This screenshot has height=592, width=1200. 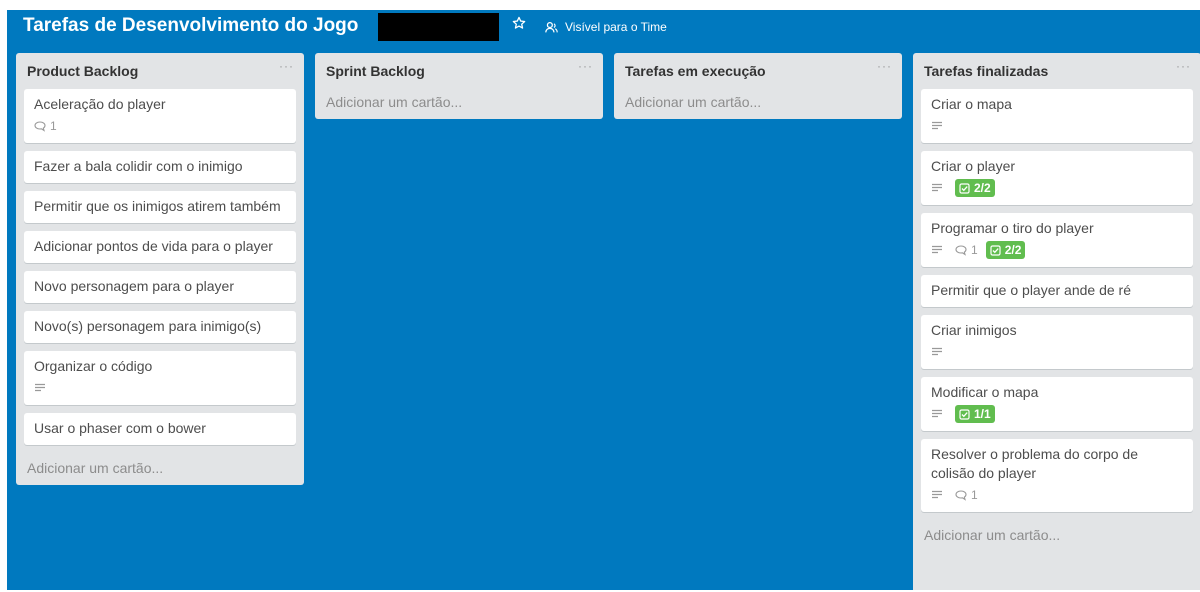 What do you see at coordinates (438, 27) in the screenshot?
I see `redacted-block` at bounding box center [438, 27].